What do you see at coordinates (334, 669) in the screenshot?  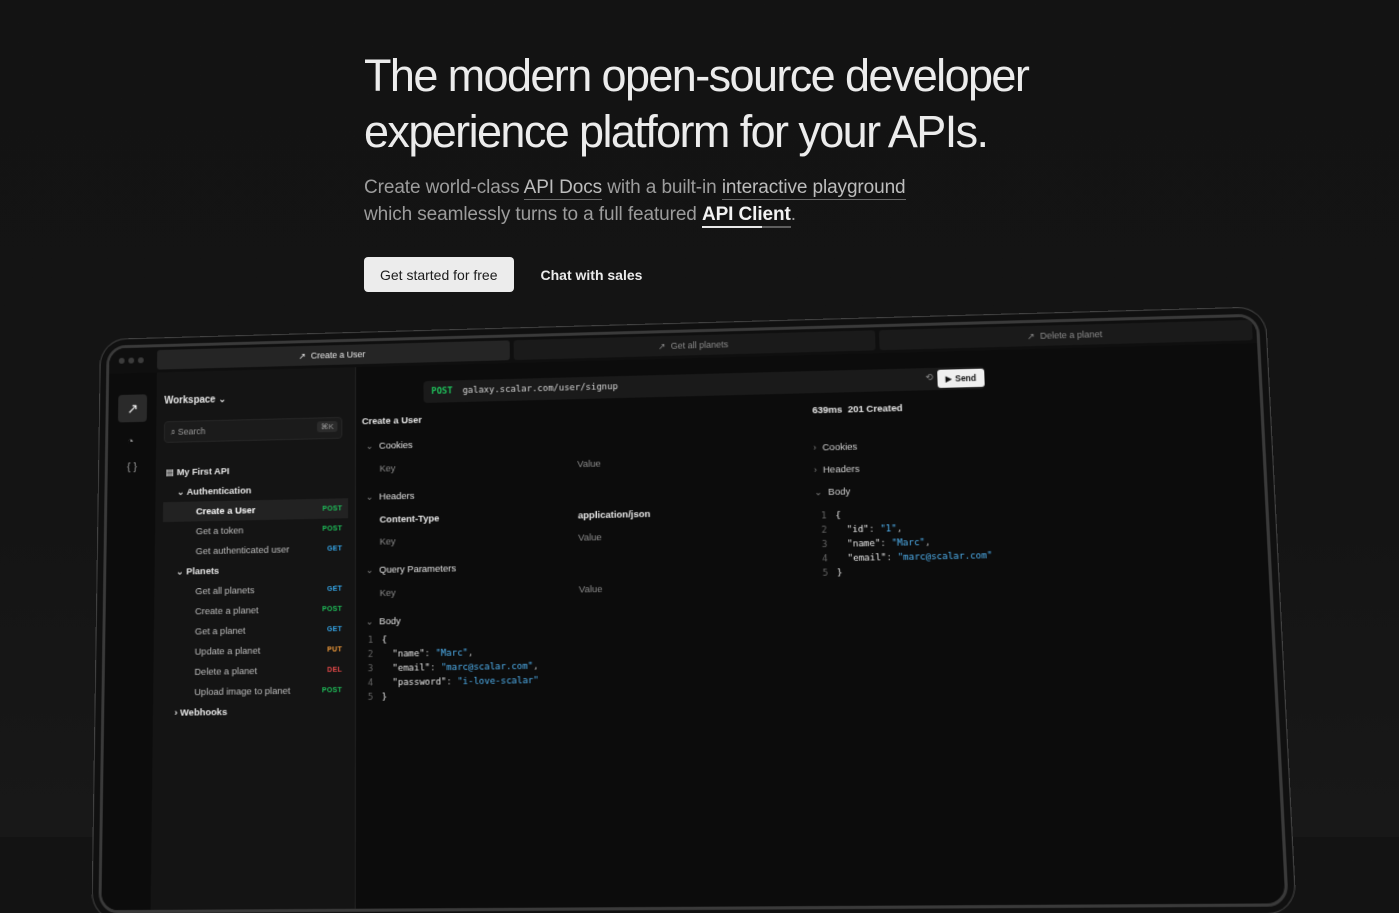 I see `method-badge: DEL` at bounding box center [334, 669].